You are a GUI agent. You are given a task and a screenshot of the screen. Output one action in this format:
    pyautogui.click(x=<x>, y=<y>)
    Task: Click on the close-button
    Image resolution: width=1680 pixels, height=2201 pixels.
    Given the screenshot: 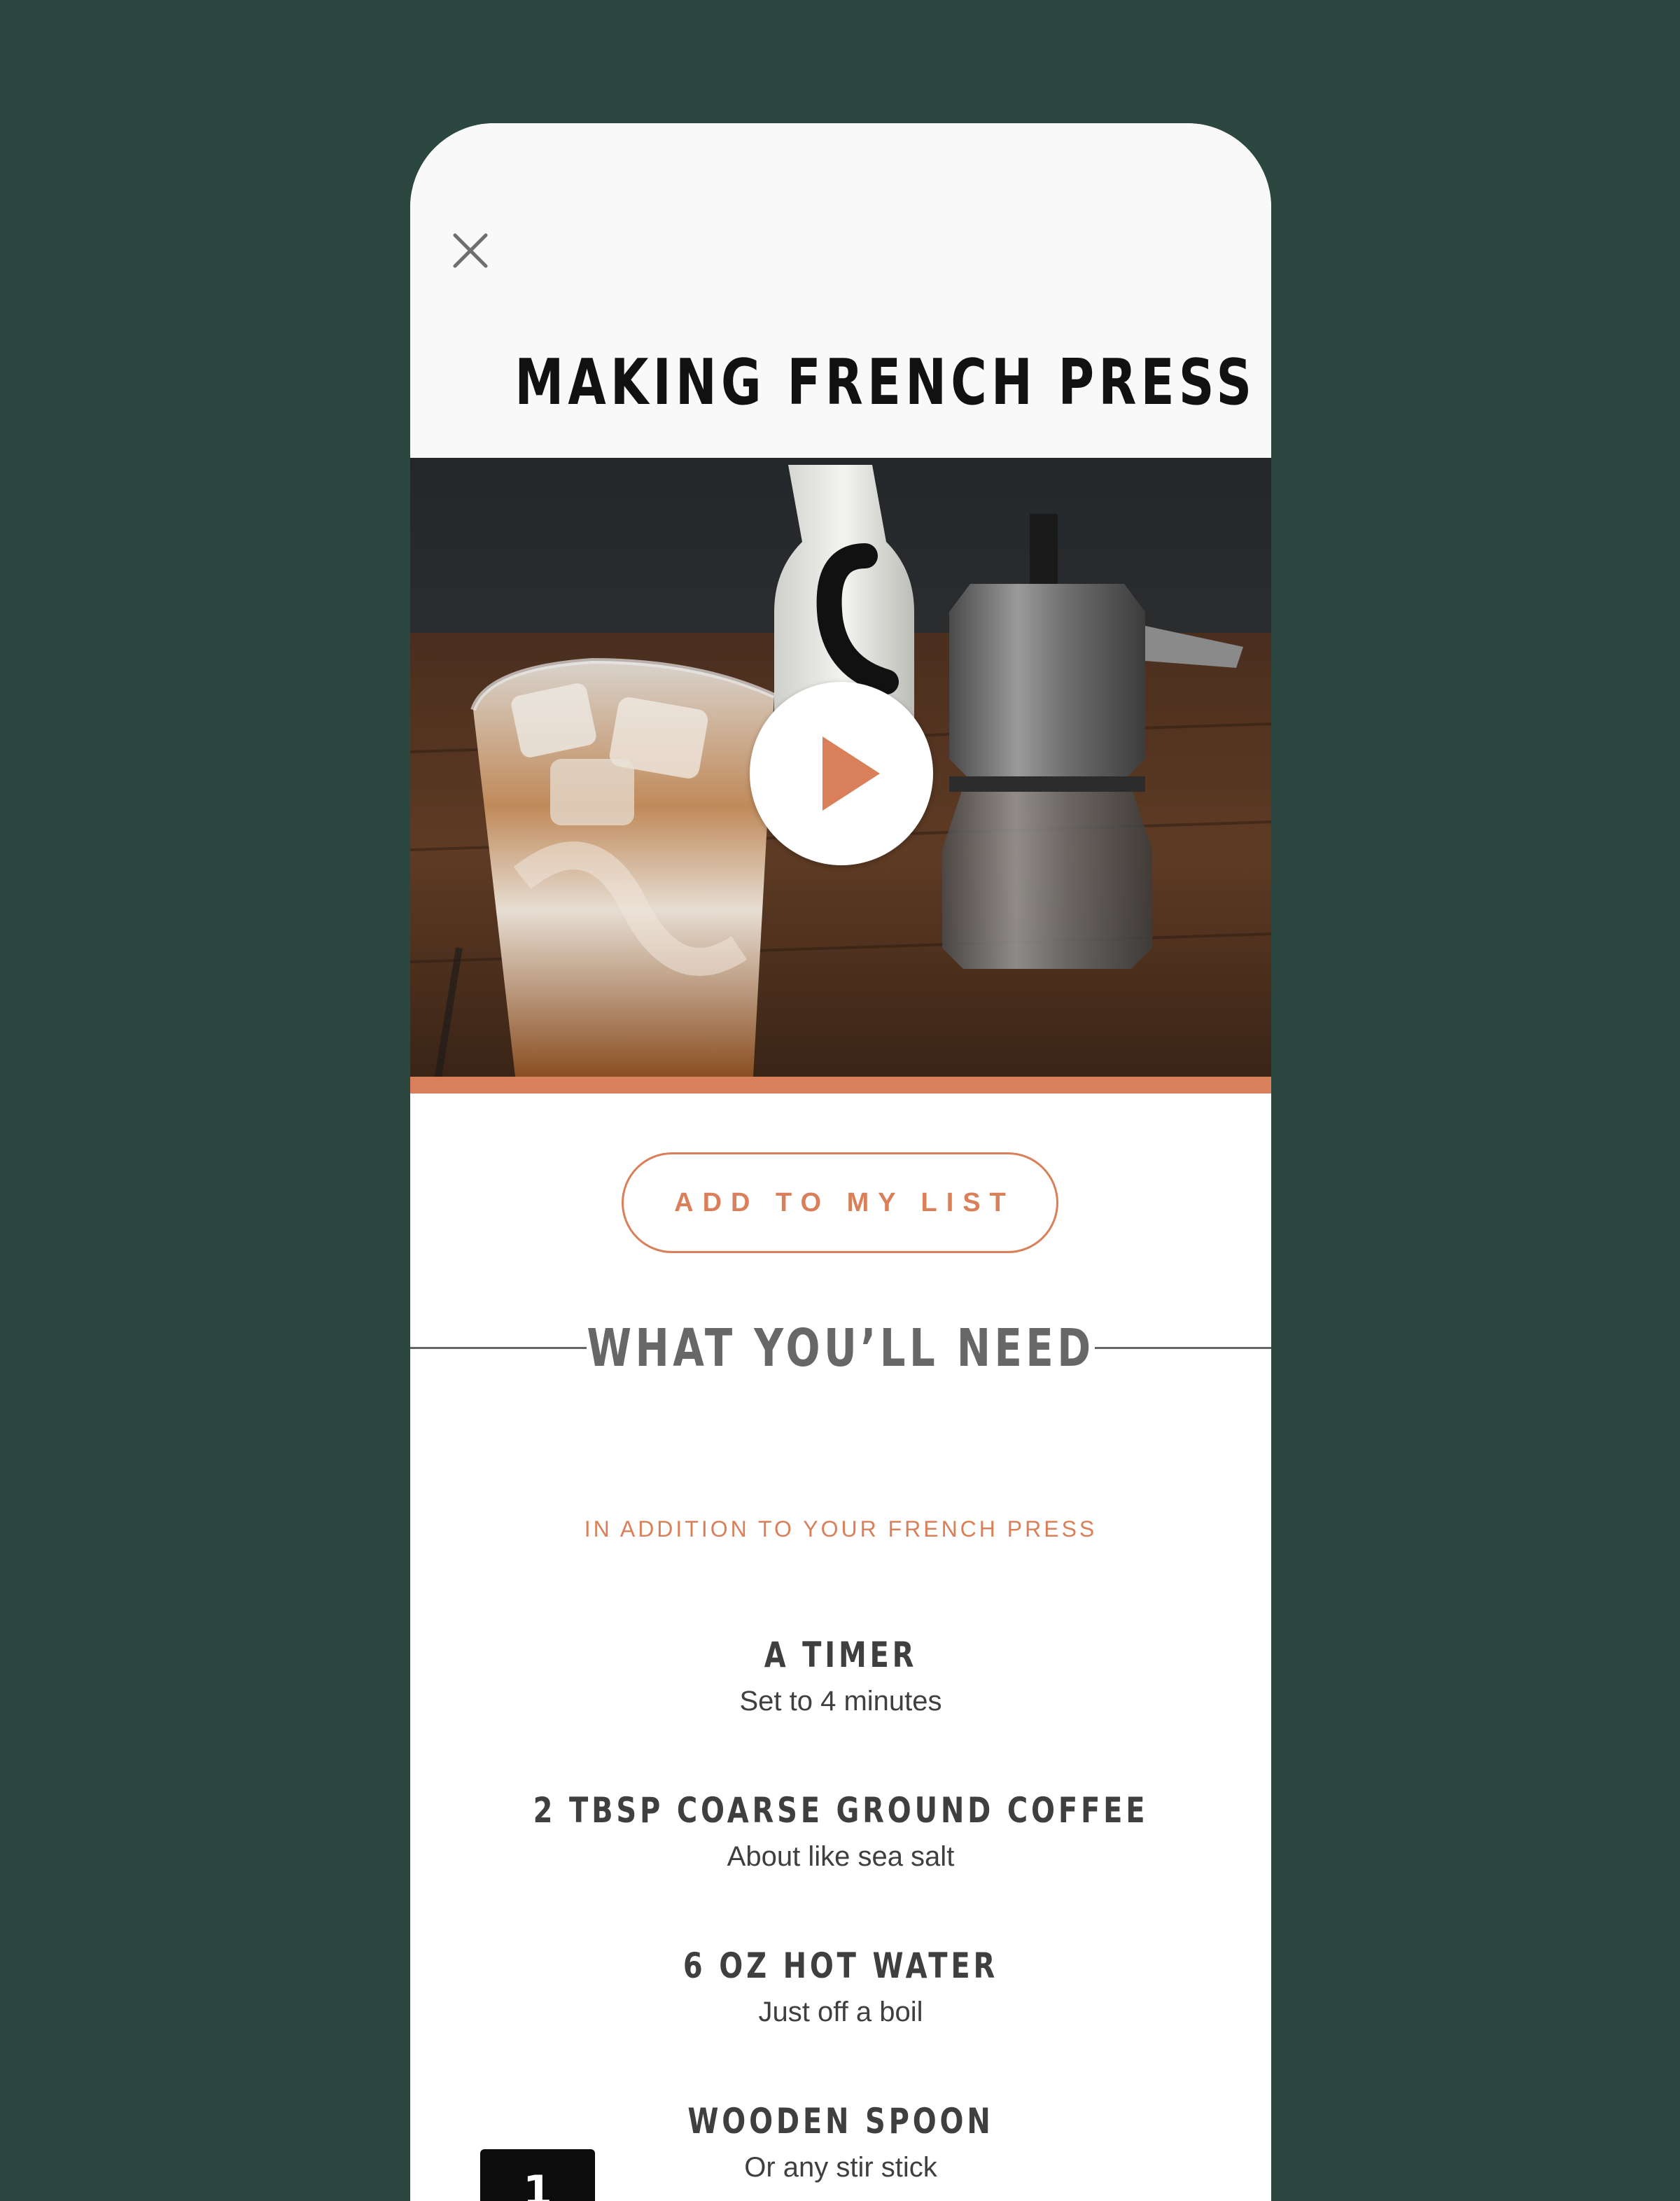 What is the action you would take?
    pyautogui.click(x=470, y=251)
    